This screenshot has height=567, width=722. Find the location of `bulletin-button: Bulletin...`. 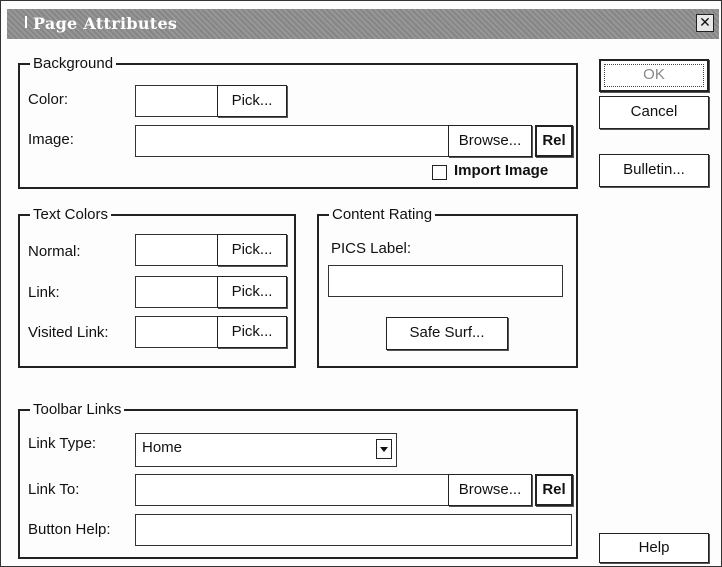

bulletin-button: Bulletin... is located at coordinates (654, 170).